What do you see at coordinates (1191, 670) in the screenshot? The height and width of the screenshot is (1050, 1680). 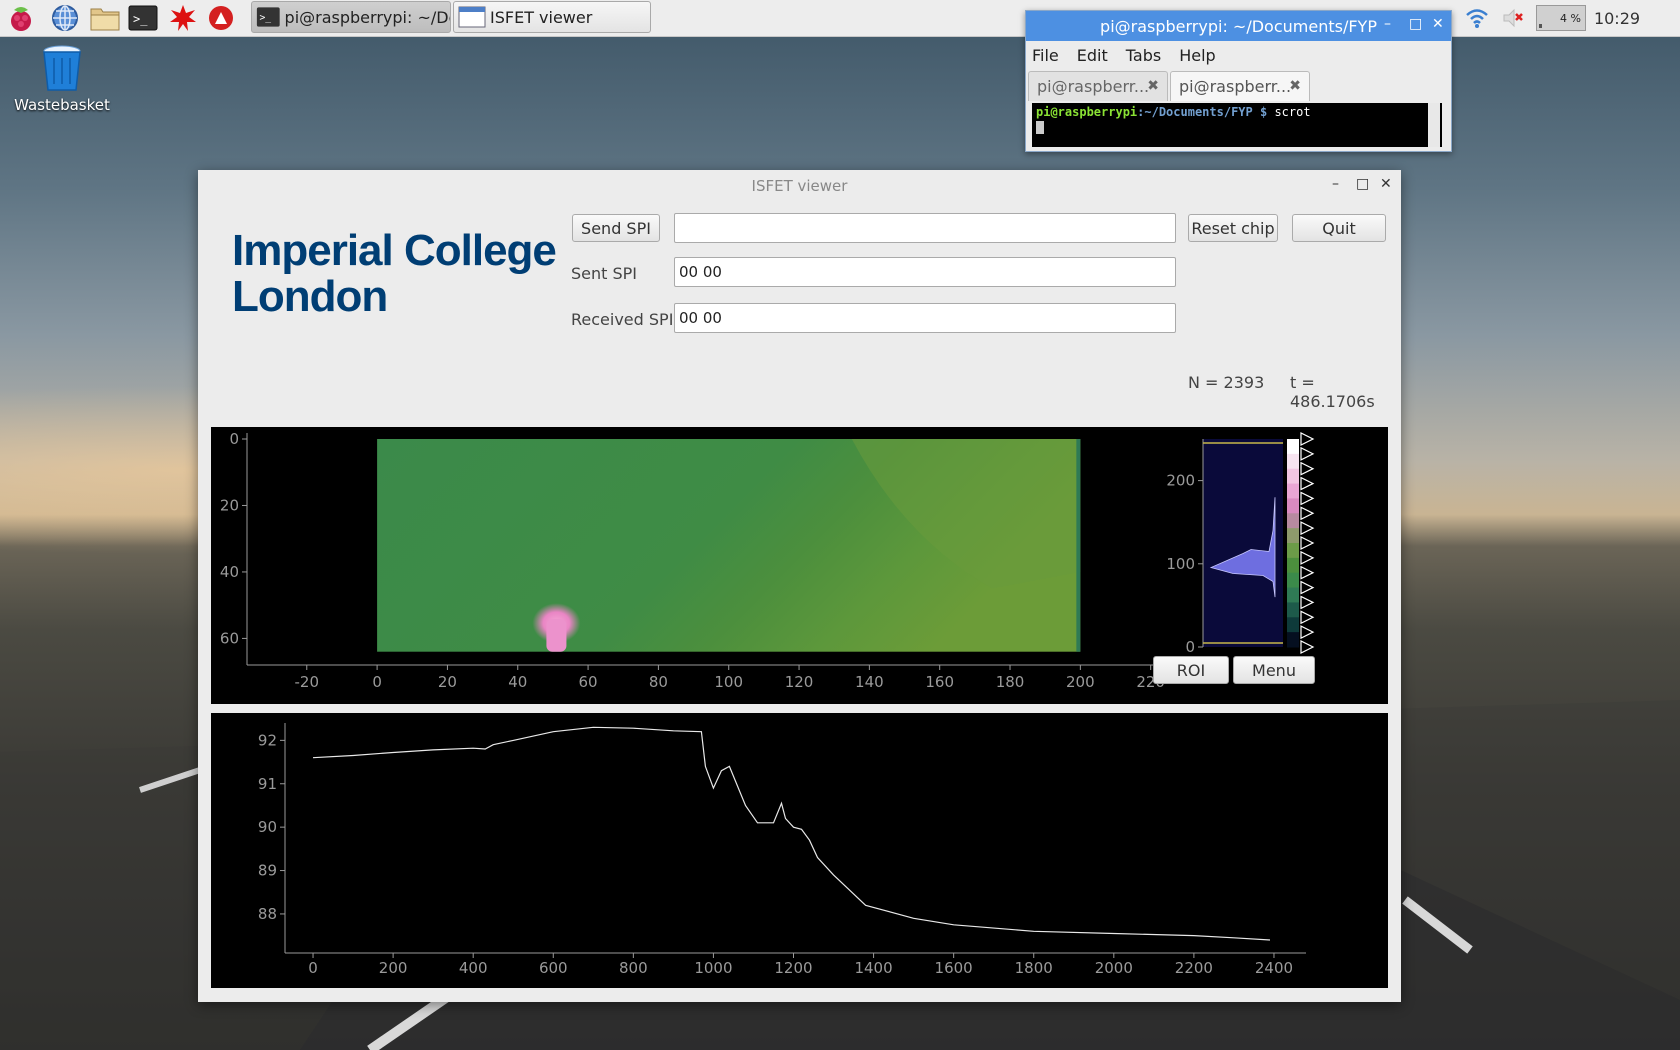 I see `roi-button: ROI` at bounding box center [1191, 670].